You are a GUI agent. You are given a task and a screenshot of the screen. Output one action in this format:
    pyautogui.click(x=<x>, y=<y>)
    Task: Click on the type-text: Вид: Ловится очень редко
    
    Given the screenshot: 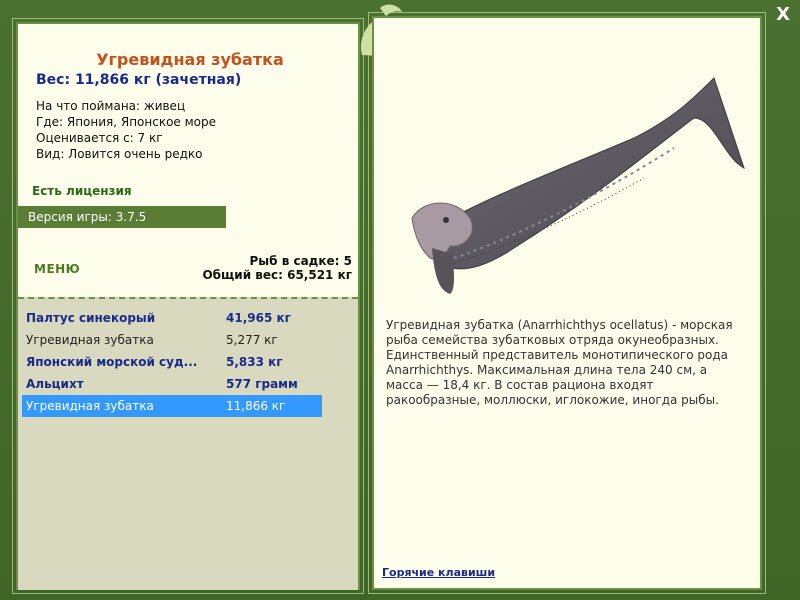 What is the action you would take?
    pyautogui.click(x=119, y=154)
    